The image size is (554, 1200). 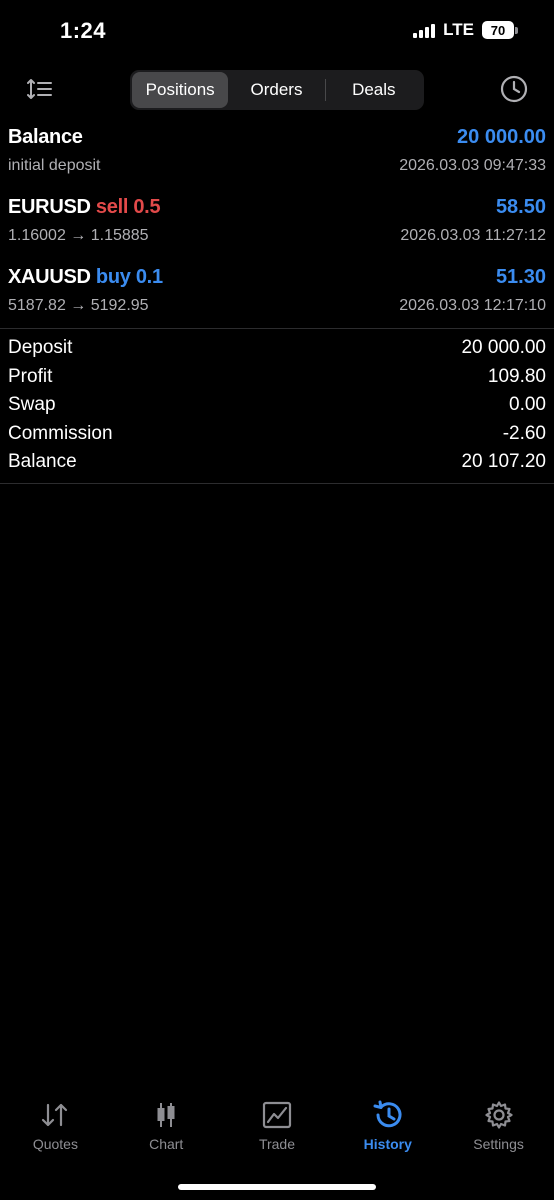 I want to click on trade-chart-icon, so click(x=277, y=1115).